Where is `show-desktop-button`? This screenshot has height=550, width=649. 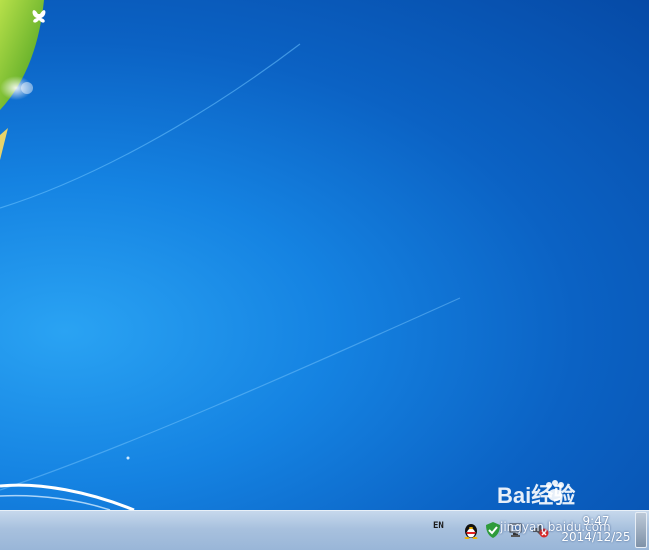
show-desktop-button is located at coordinates (641, 530).